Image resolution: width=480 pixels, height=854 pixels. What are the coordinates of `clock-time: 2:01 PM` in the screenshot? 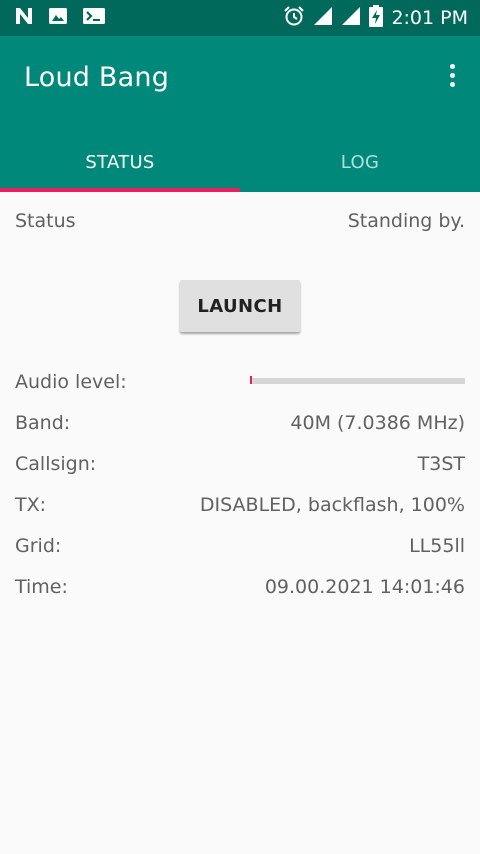 It's located at (429, 18).